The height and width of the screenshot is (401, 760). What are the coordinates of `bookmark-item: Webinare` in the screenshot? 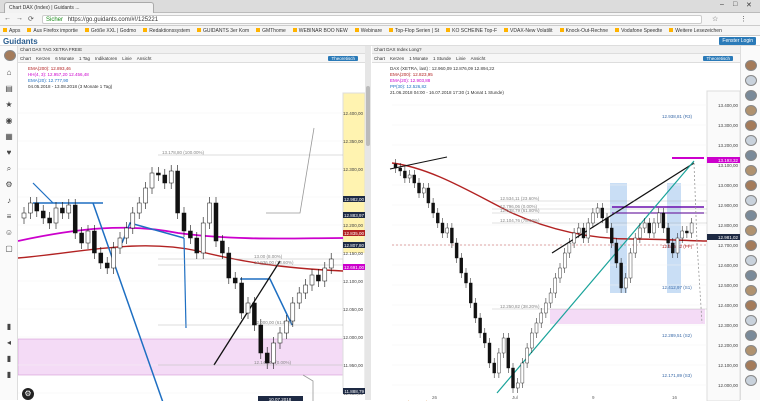 It's located at (368, 31).